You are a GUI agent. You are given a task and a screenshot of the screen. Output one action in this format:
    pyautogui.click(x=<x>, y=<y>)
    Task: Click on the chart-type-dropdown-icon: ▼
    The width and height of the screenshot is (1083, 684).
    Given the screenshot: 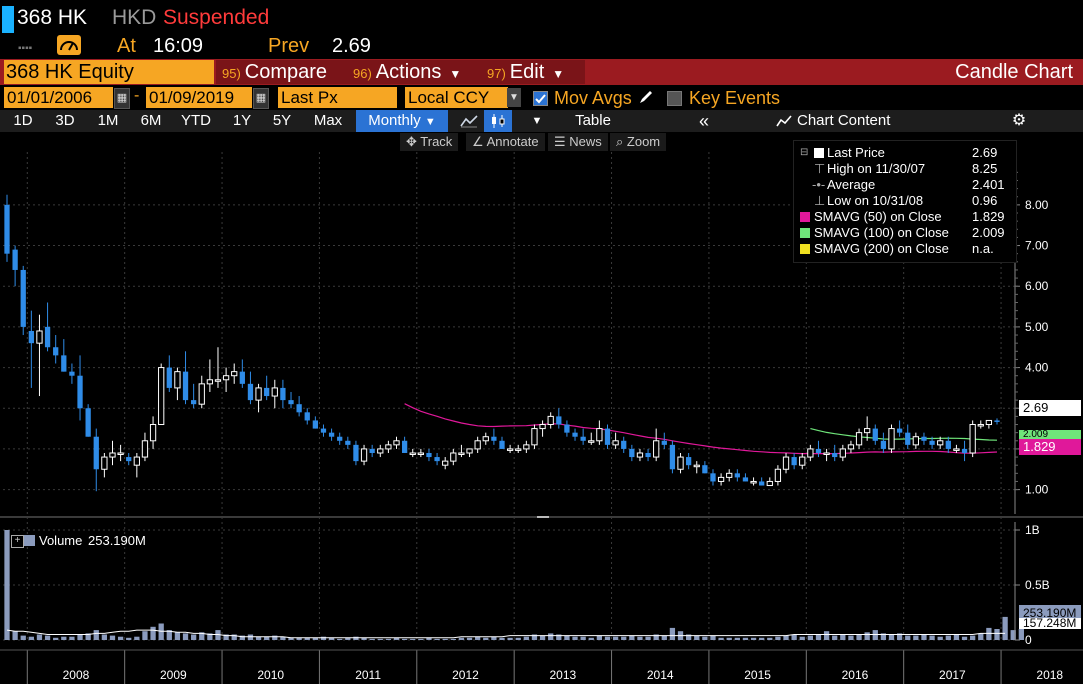 What is the action you would take?
    pyautogui.click(x=537, y=121)
    